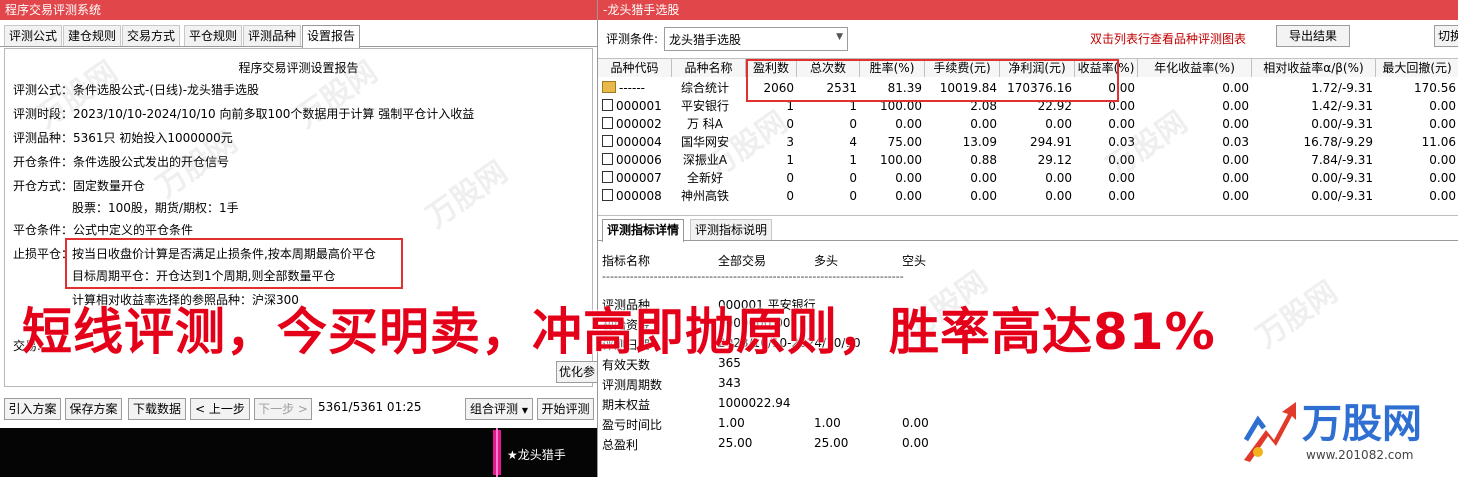 The height and width of the screenshot is (477, 1458). What do you see at coordinates (1036, 160) in the screenshot?
I see `table-cell: 29.12` at bounding box center [1036, 160].